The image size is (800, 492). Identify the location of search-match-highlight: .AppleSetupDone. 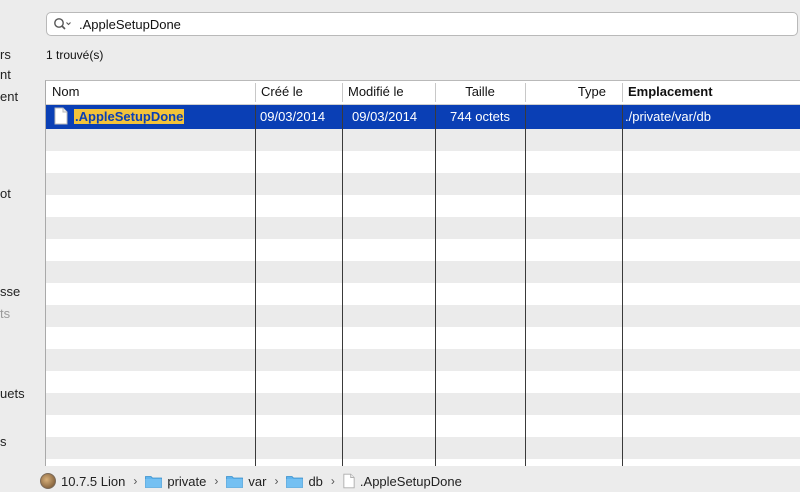
(129, 116).